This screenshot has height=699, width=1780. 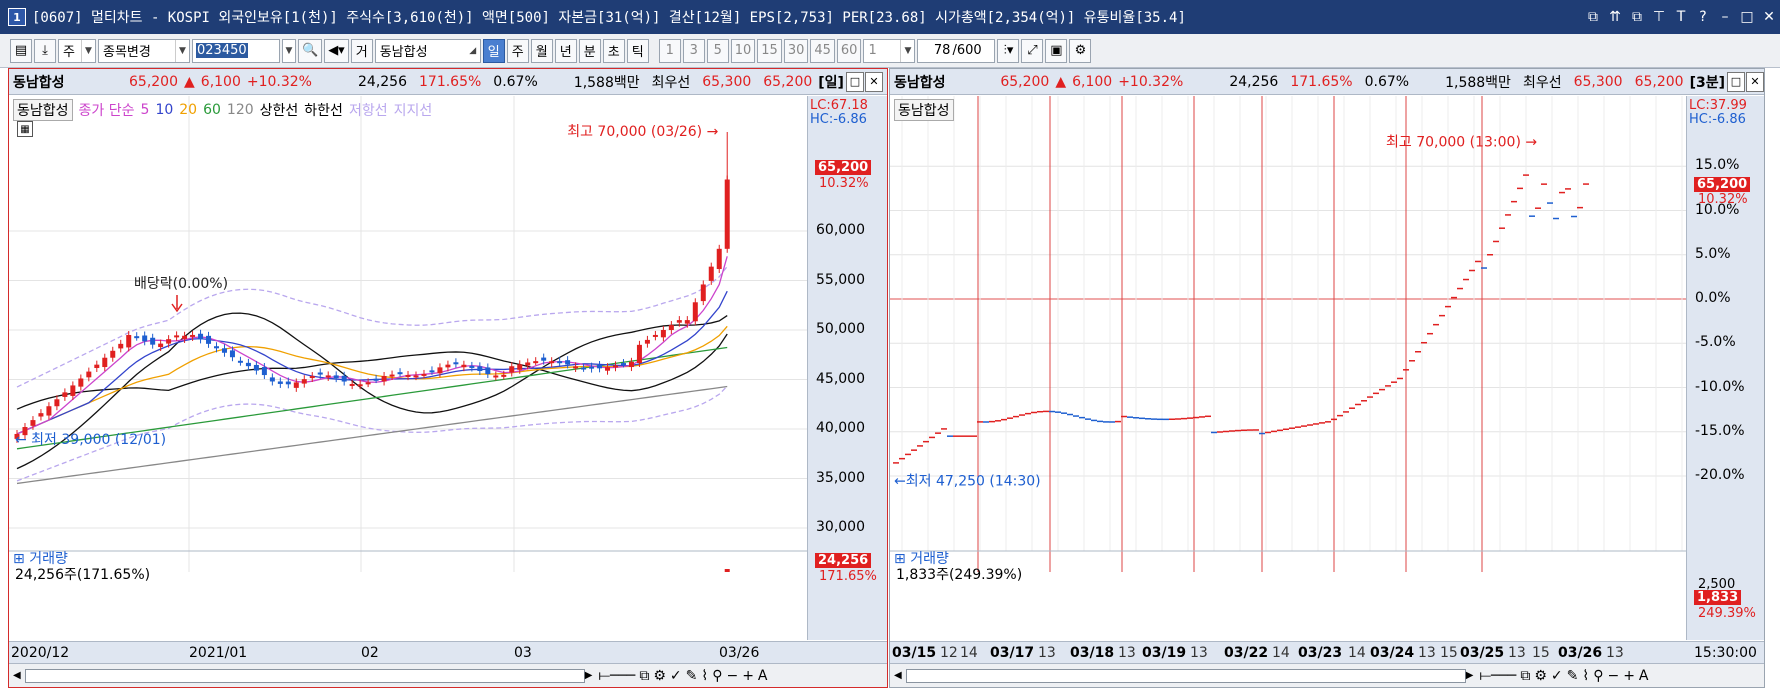 What do you see at coordinates (1725, 17) in the screenshot?
I see `minimize-icon: –` at bounding box center [1725, 17].